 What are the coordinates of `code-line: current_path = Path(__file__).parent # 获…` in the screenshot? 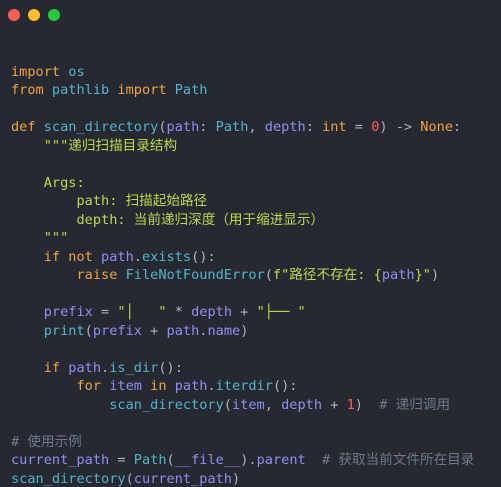 It's located at (242, 460).